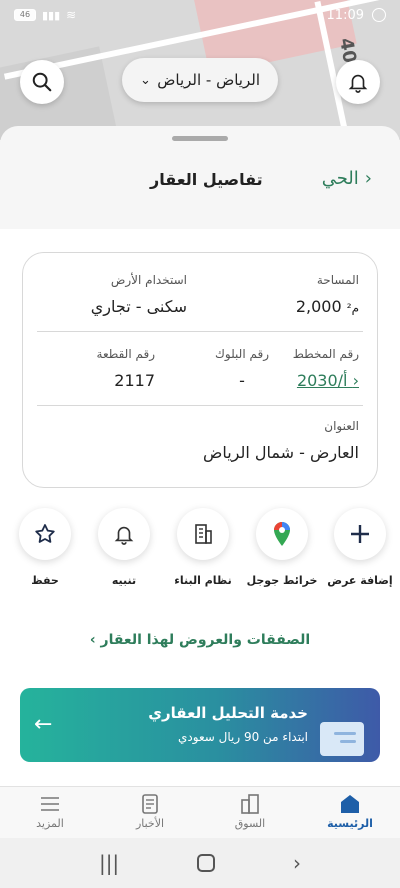  Describe the element at coordinates (350, 823) in the screenshot. I see `nav-home-label: الرئيسية` at that location.